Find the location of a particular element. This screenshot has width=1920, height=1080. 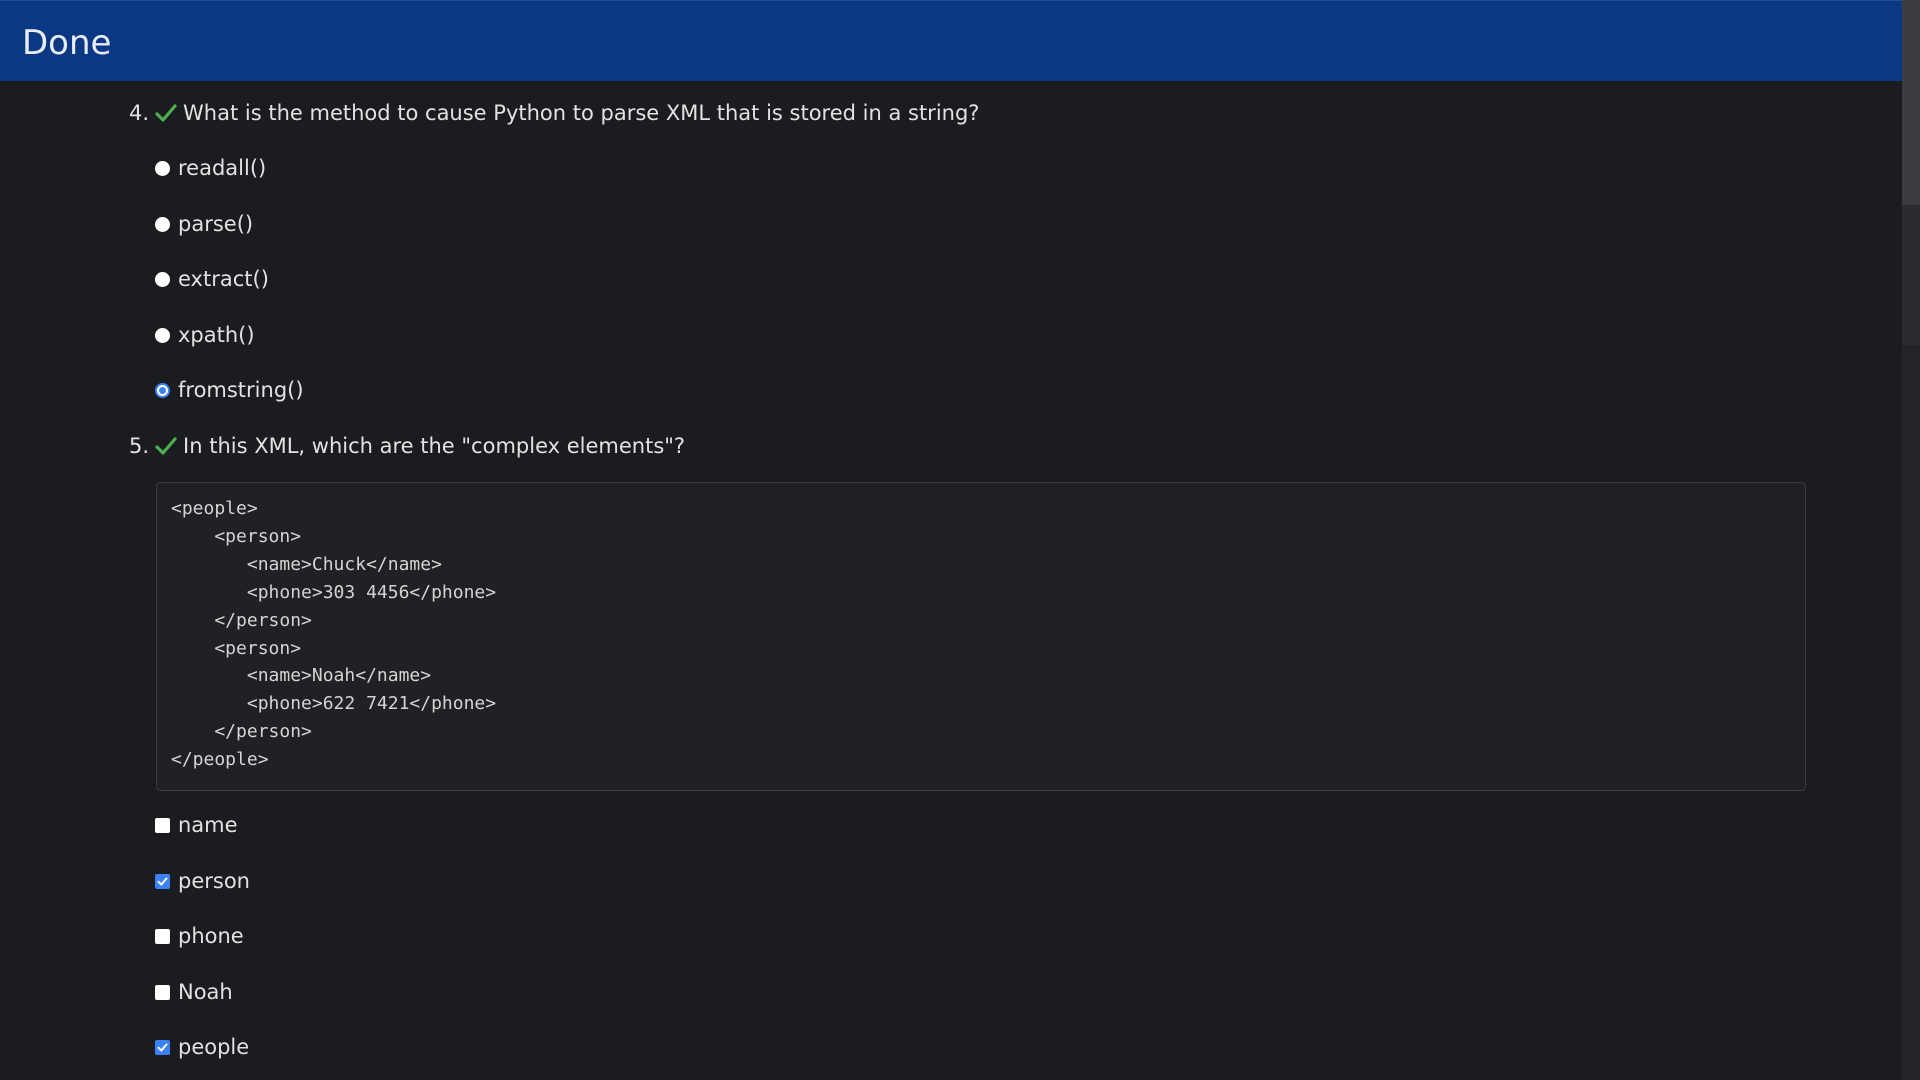

option-label: phone is located at coordinates (211, 936).